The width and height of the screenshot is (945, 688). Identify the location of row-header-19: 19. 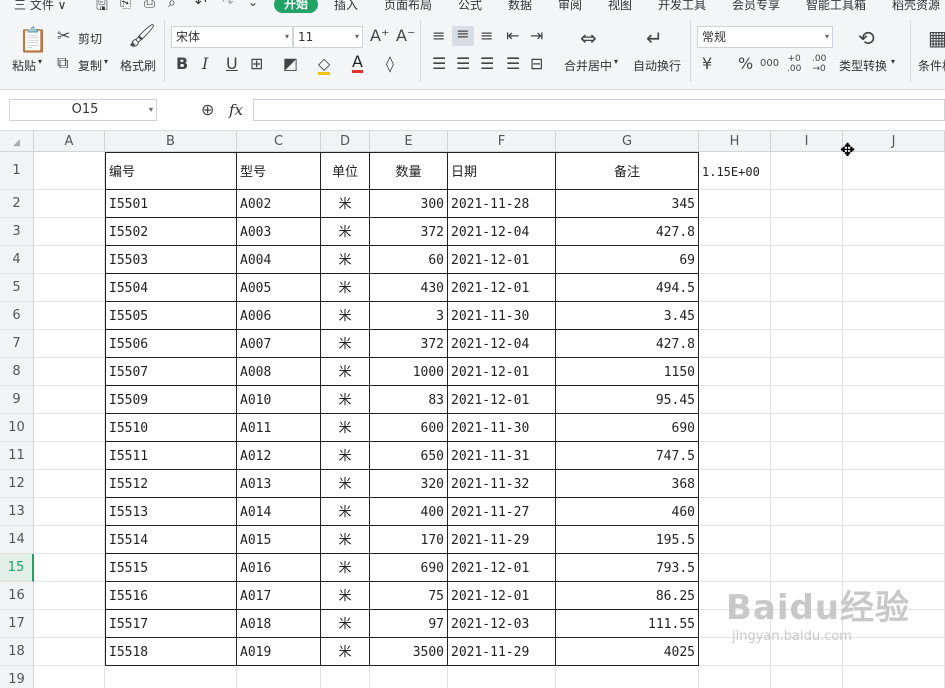
(17, 677).